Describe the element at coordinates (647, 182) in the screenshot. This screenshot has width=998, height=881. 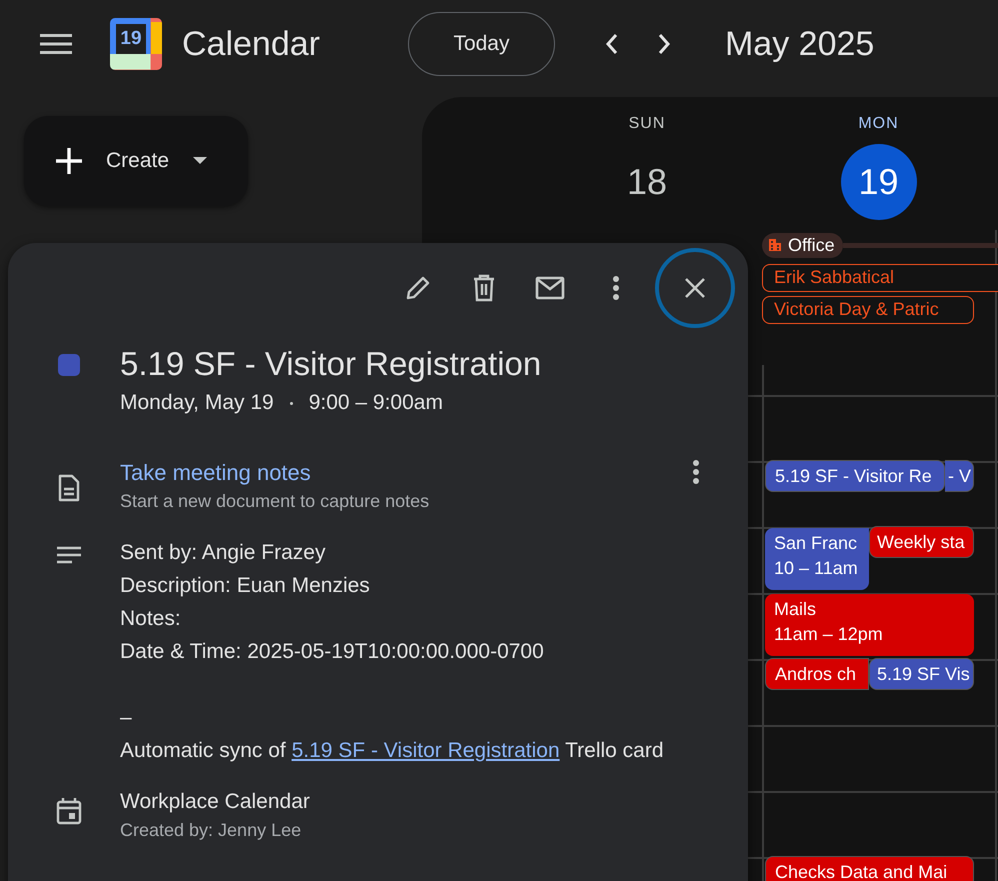
I see `day-number: 18` at that location.